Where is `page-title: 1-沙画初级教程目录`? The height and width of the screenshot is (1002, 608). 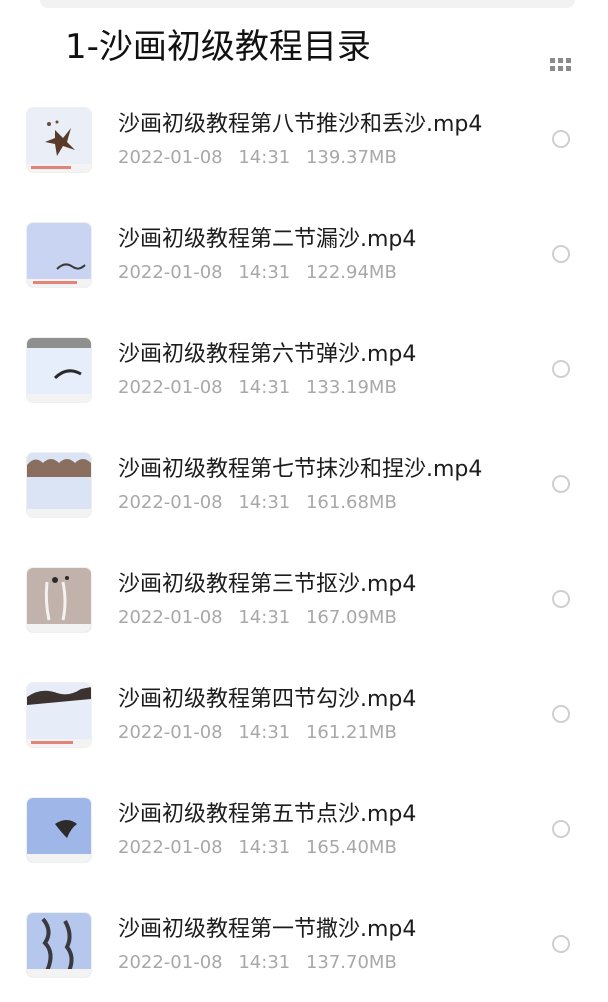 page-title: 1-沙画初级教程目录 is located at coordinates (218, 47).